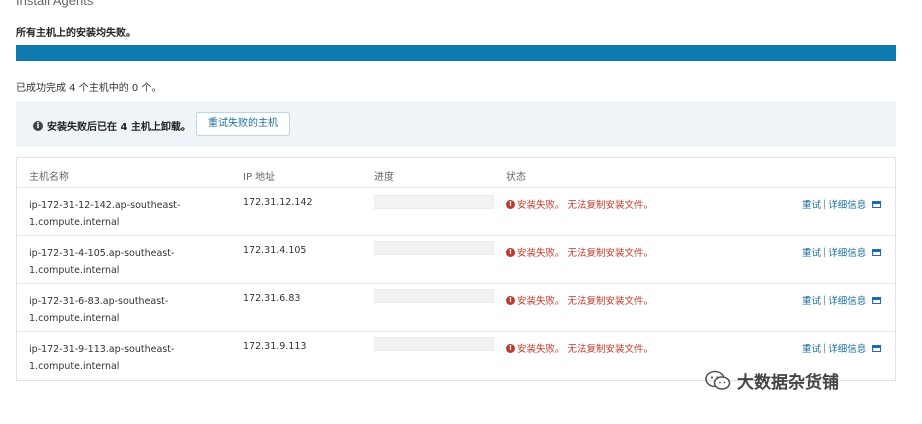  Describe the element at coordinates (788, 383) in the screenshot. I see `watermark-text: 大数据杂货铺` at that location.